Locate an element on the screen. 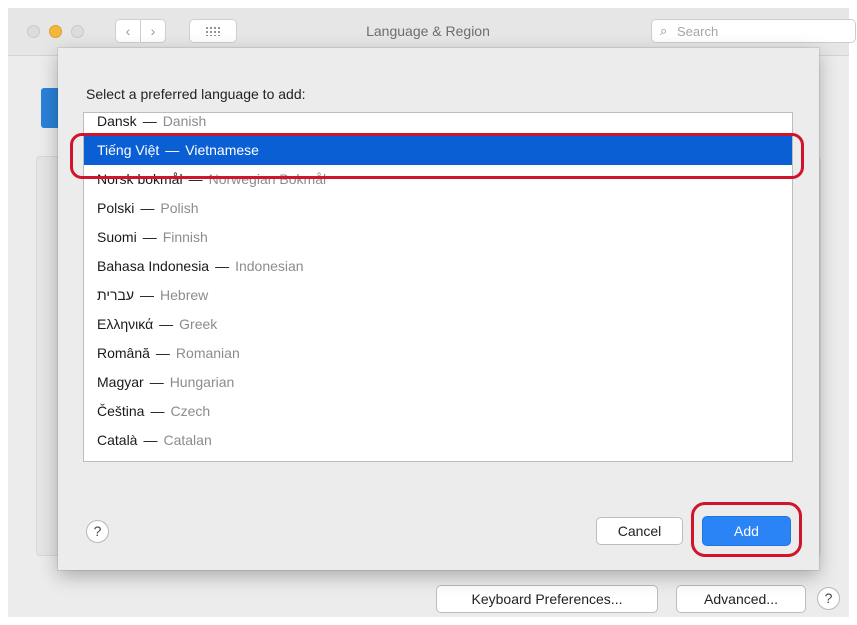 This screenshot has height=625, width=857. back-button: ‹ is located at coordinates (128, 31).